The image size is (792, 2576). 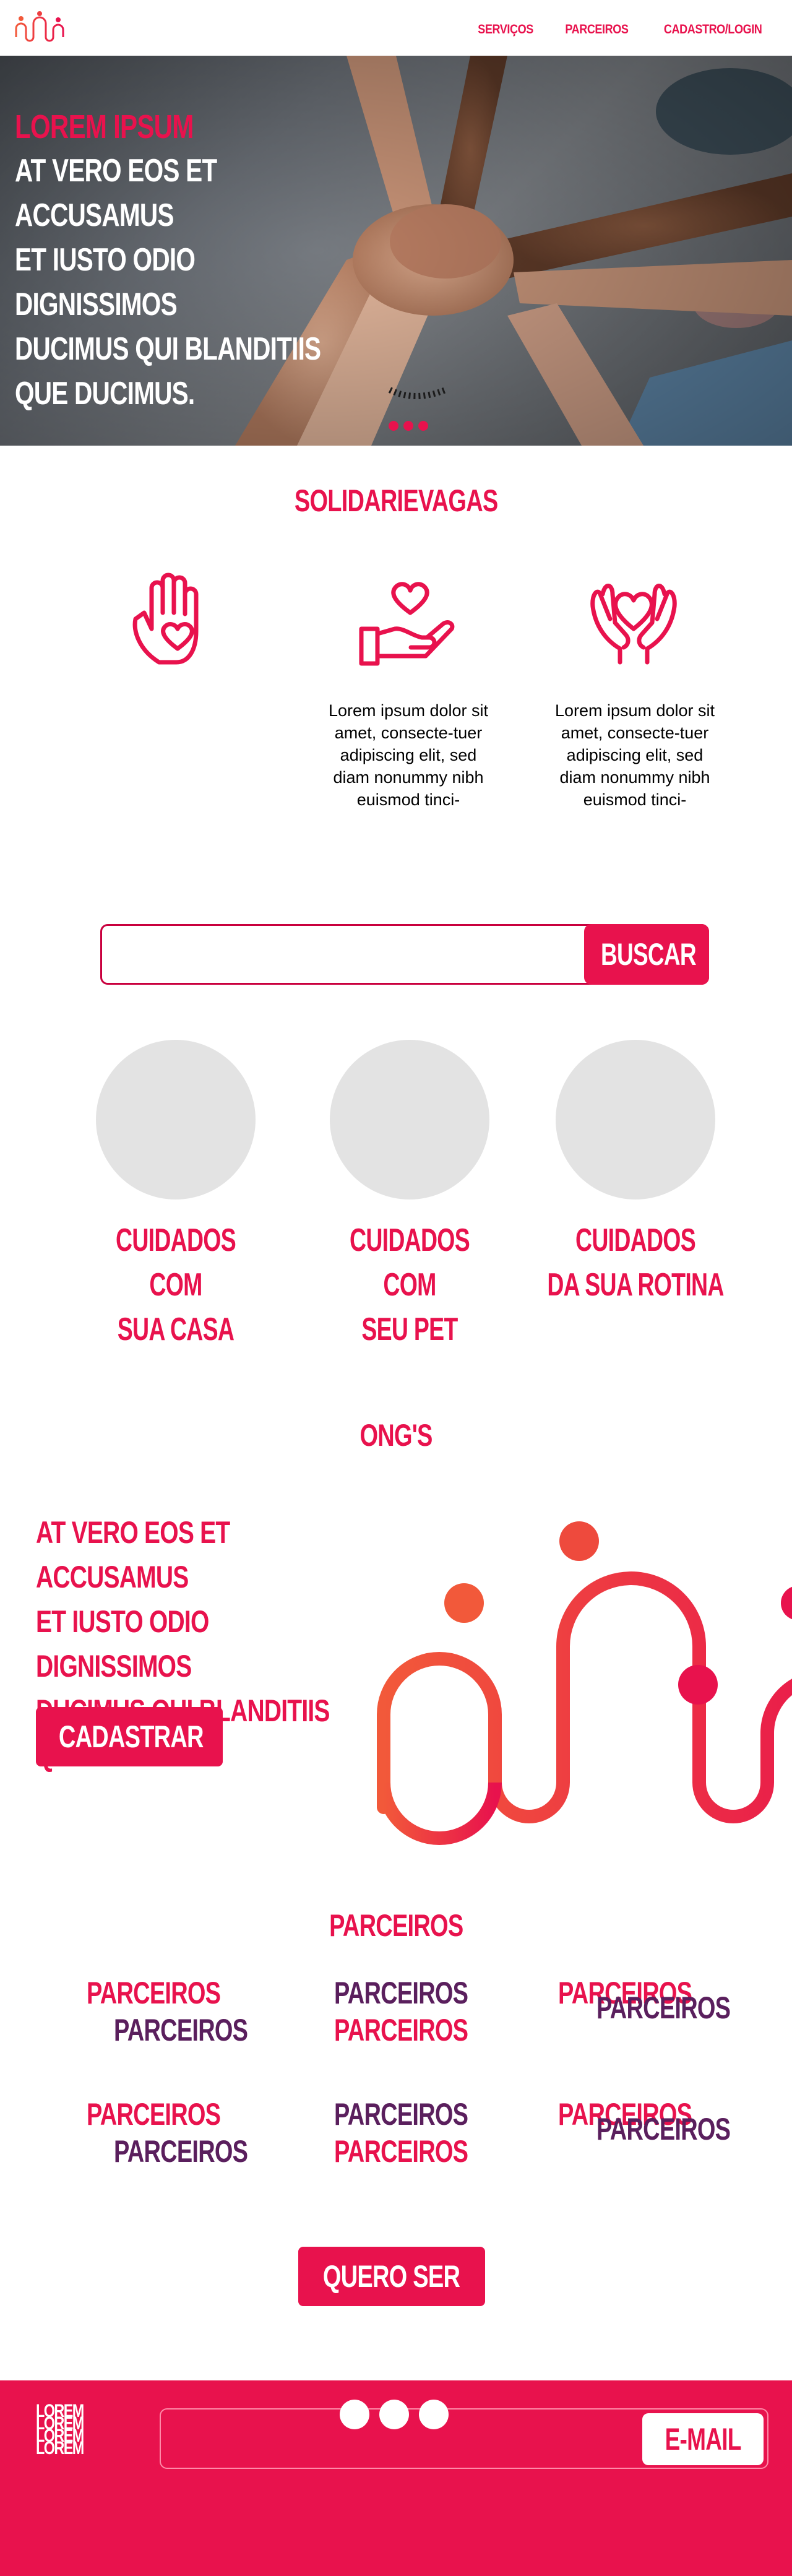 What do you see at coordinates (713, 29) in the screenshot?
I see `nav-cadastro-login: CADASTRO/LOGIN` at bounding box center [713, 29].